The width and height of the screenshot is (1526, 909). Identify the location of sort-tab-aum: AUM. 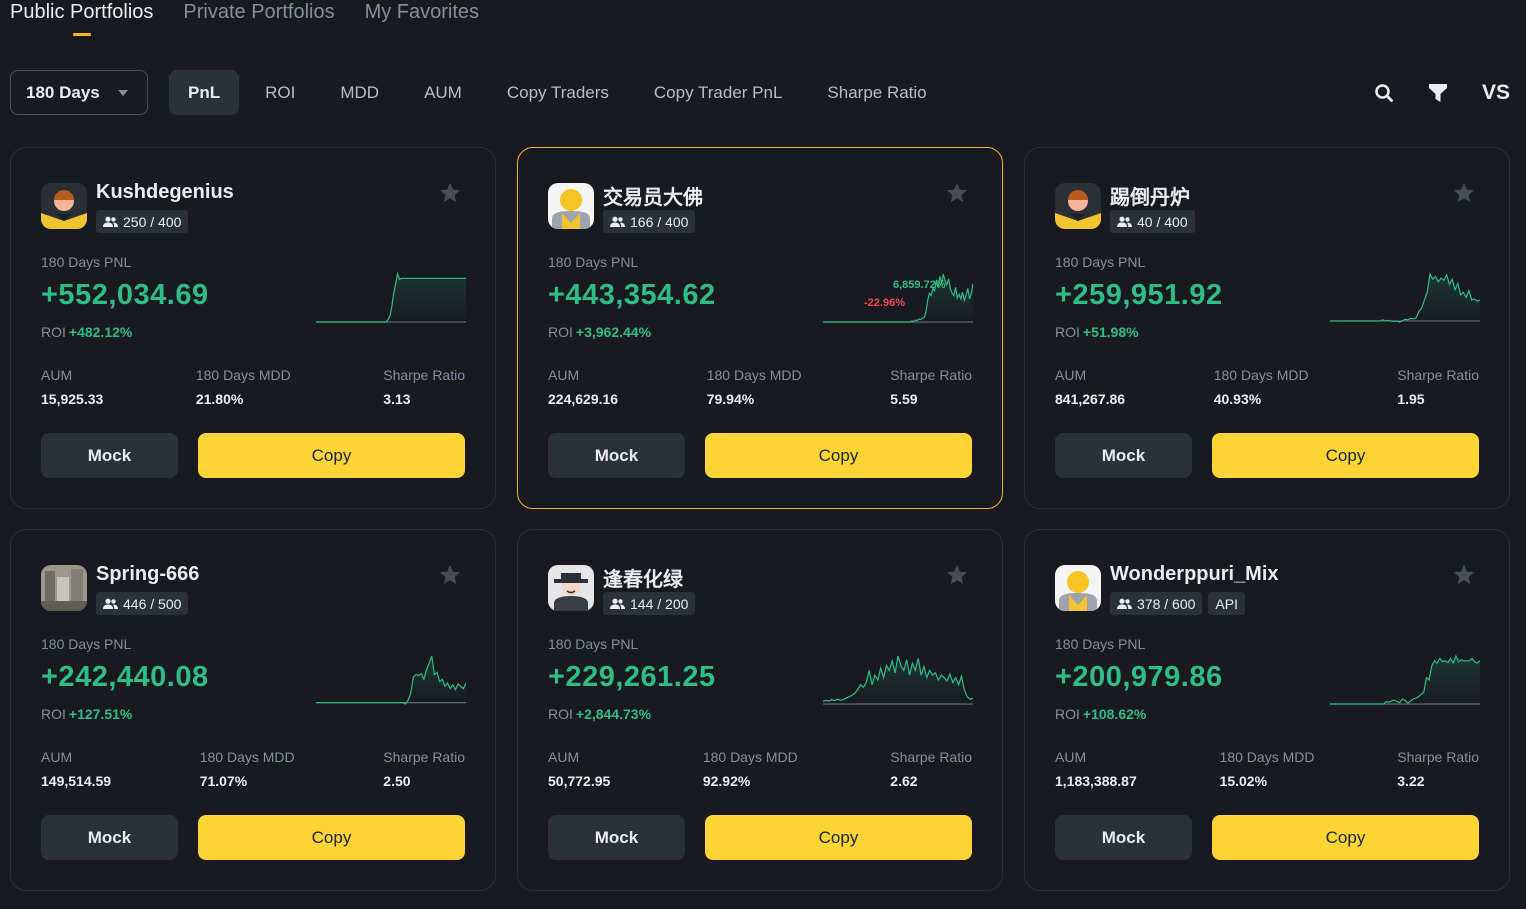
(443, 92).